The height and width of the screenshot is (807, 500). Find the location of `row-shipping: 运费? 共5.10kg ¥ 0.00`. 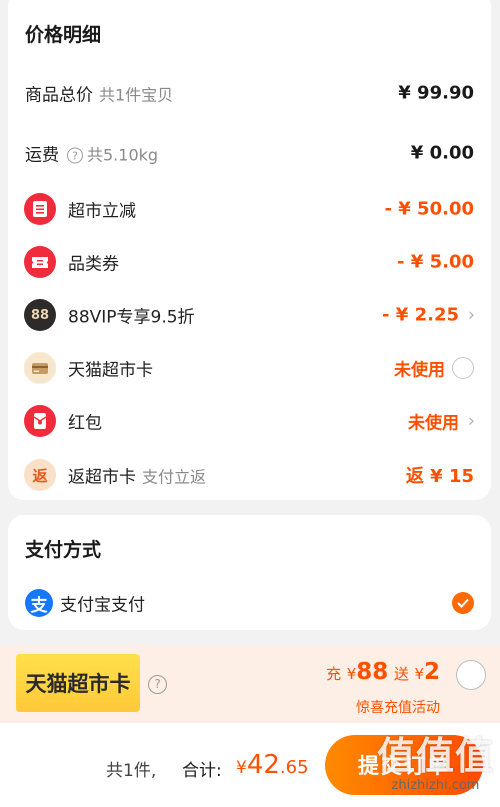

row-shipping: 运费? 共5.10kg ¥ 0.00 is located at coordinates (249, 153).